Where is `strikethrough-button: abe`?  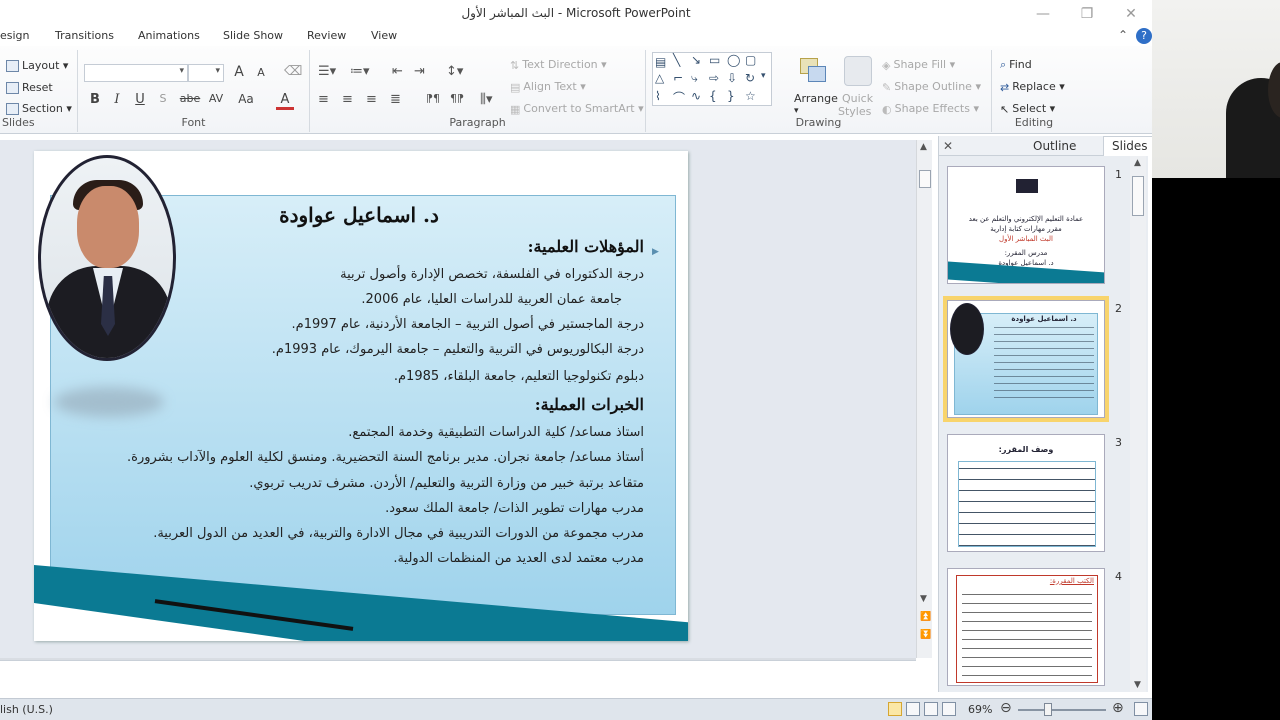 strikethrough-button: abe is located at coordinates (190, 98).